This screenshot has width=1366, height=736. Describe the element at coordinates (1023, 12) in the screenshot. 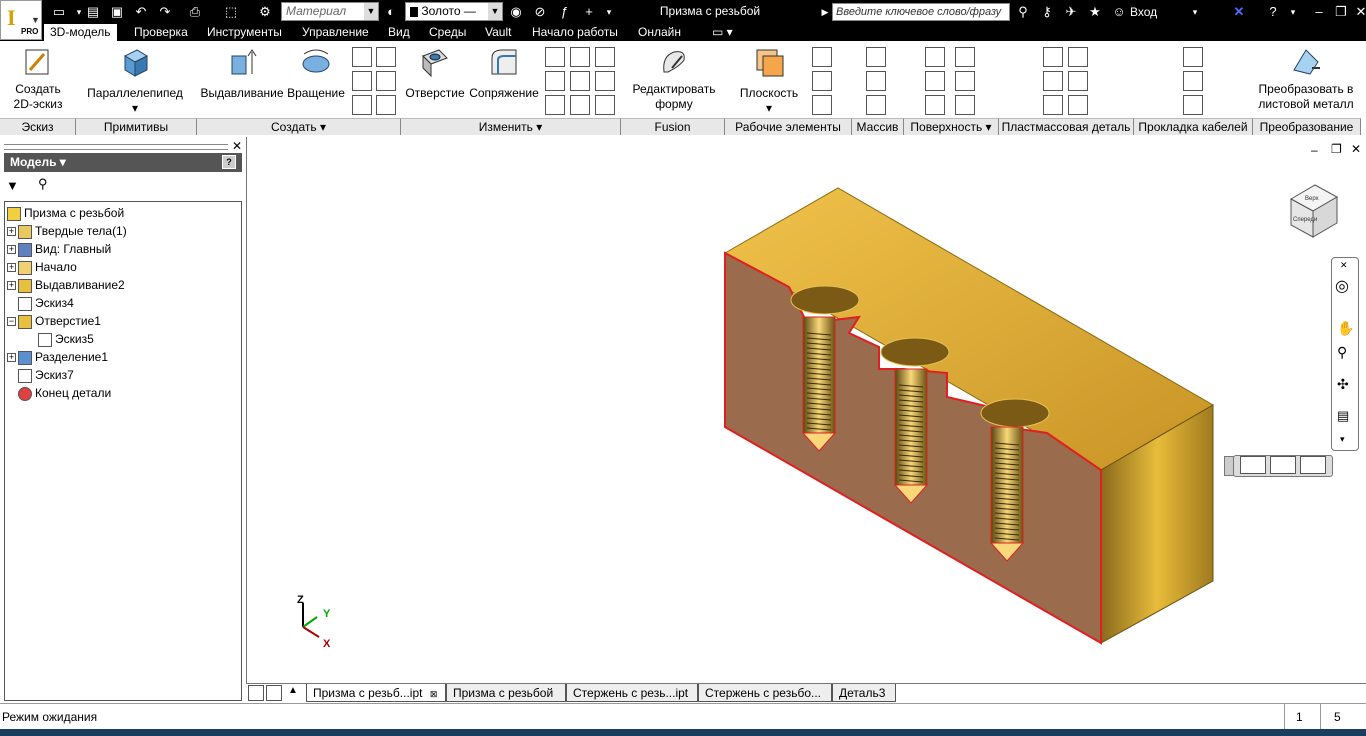

I see `binoculars-icon: ⚲` at that location.